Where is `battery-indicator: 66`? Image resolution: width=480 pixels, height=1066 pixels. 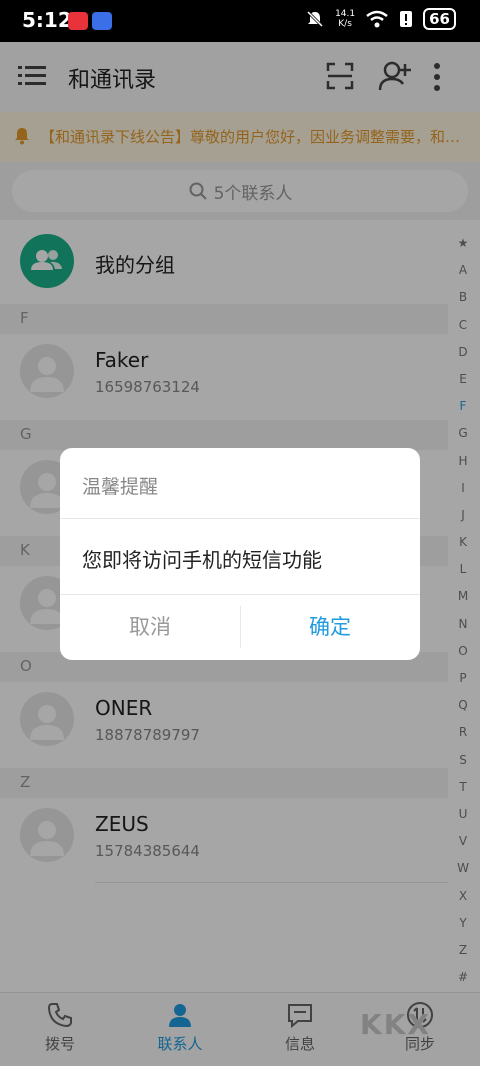
battery-indicator: 66 is located at coordinates (439, 19).